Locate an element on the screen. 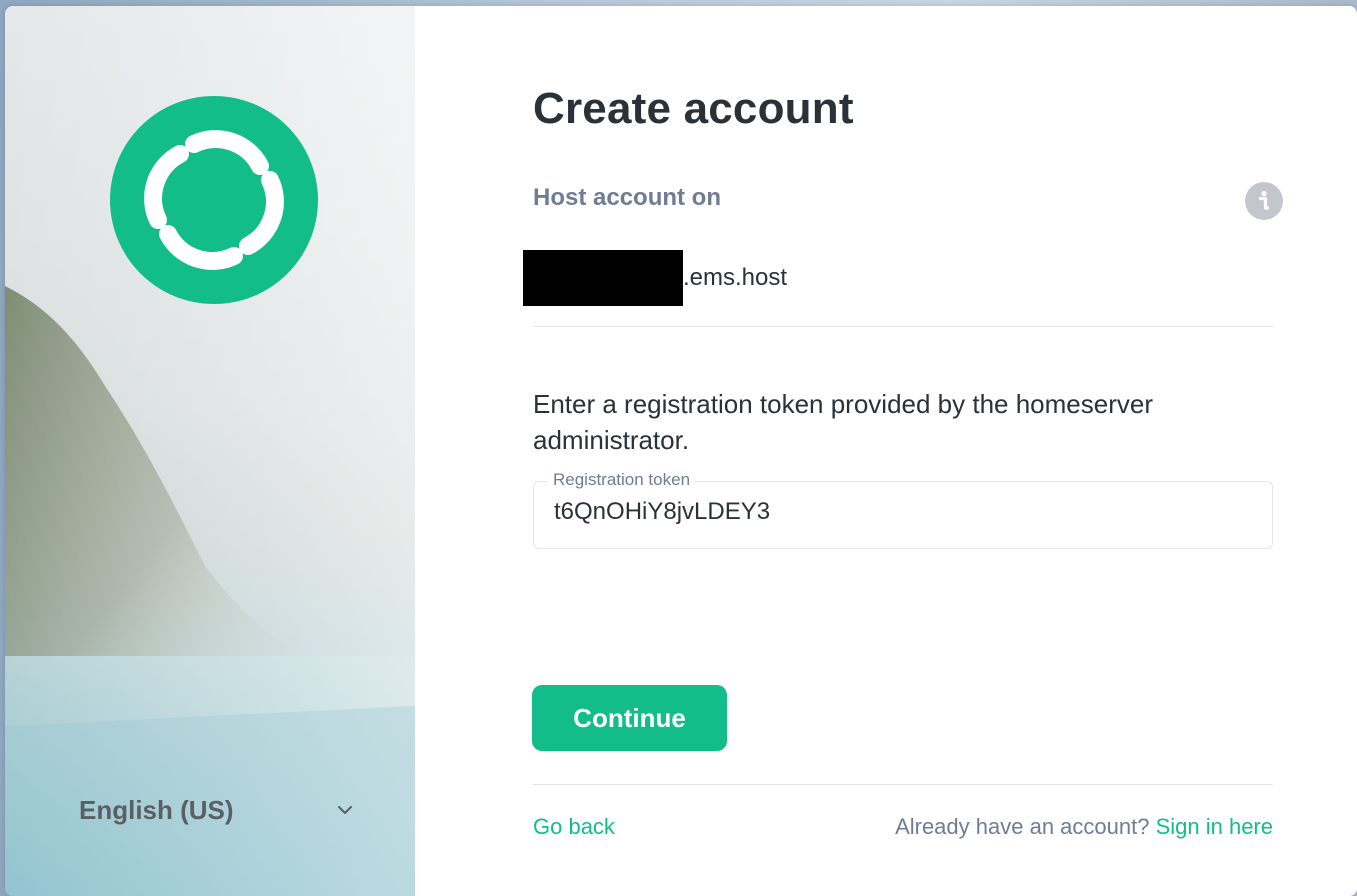  redaction-block is located at coordinates (603, 278).